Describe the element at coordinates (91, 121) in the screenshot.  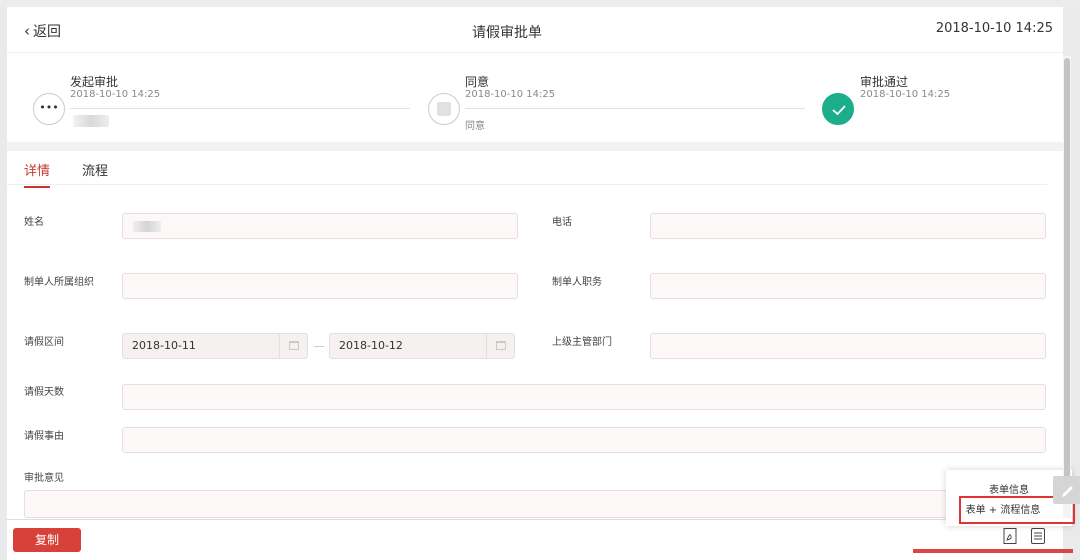
I see `blurred-applicant-name` at that location.